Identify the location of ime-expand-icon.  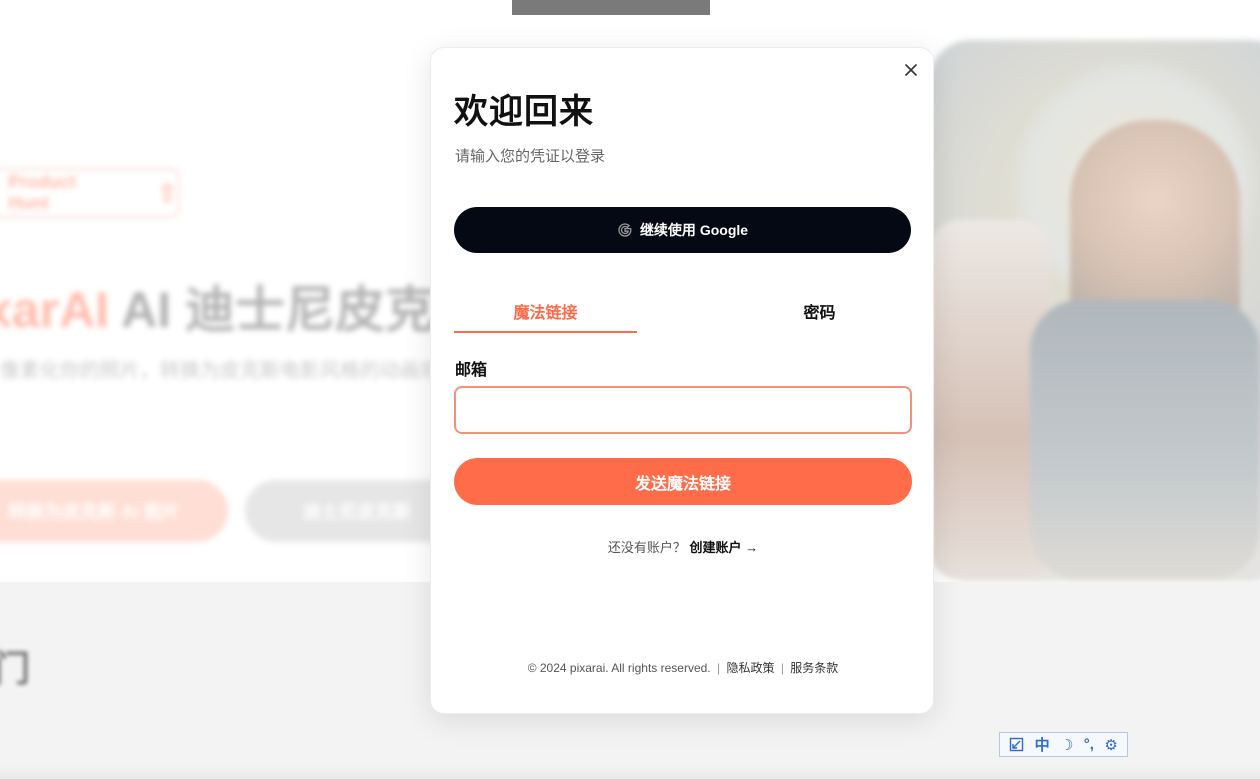
(1016, 744).